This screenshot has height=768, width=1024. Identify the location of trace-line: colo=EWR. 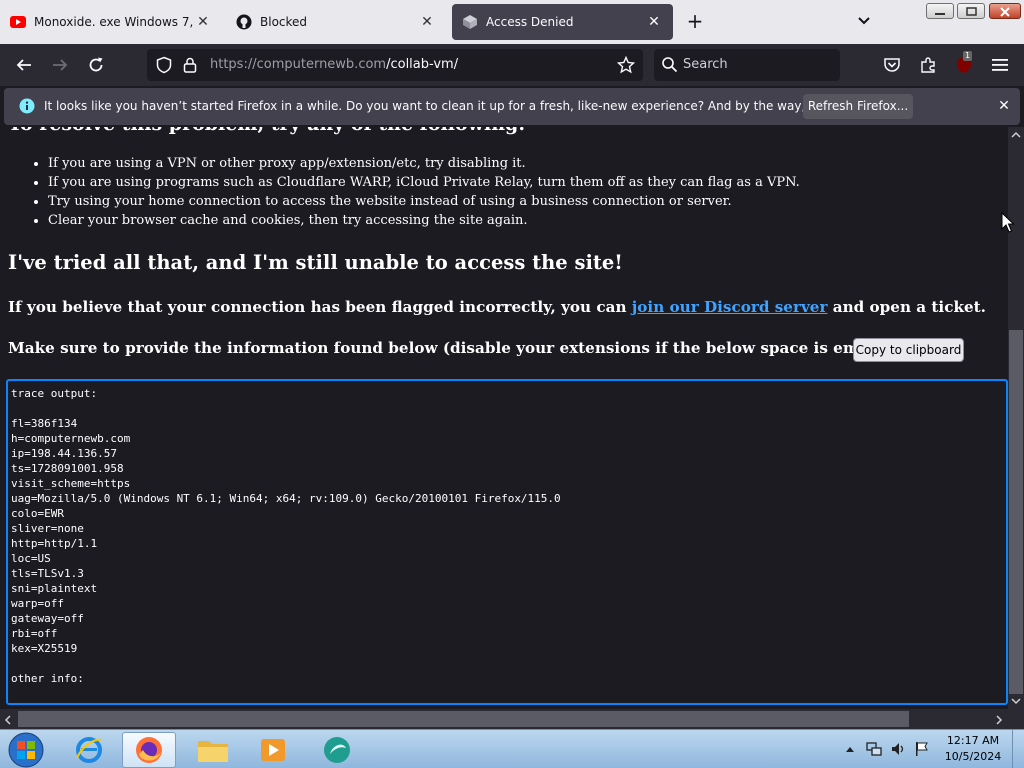
(37, 513).